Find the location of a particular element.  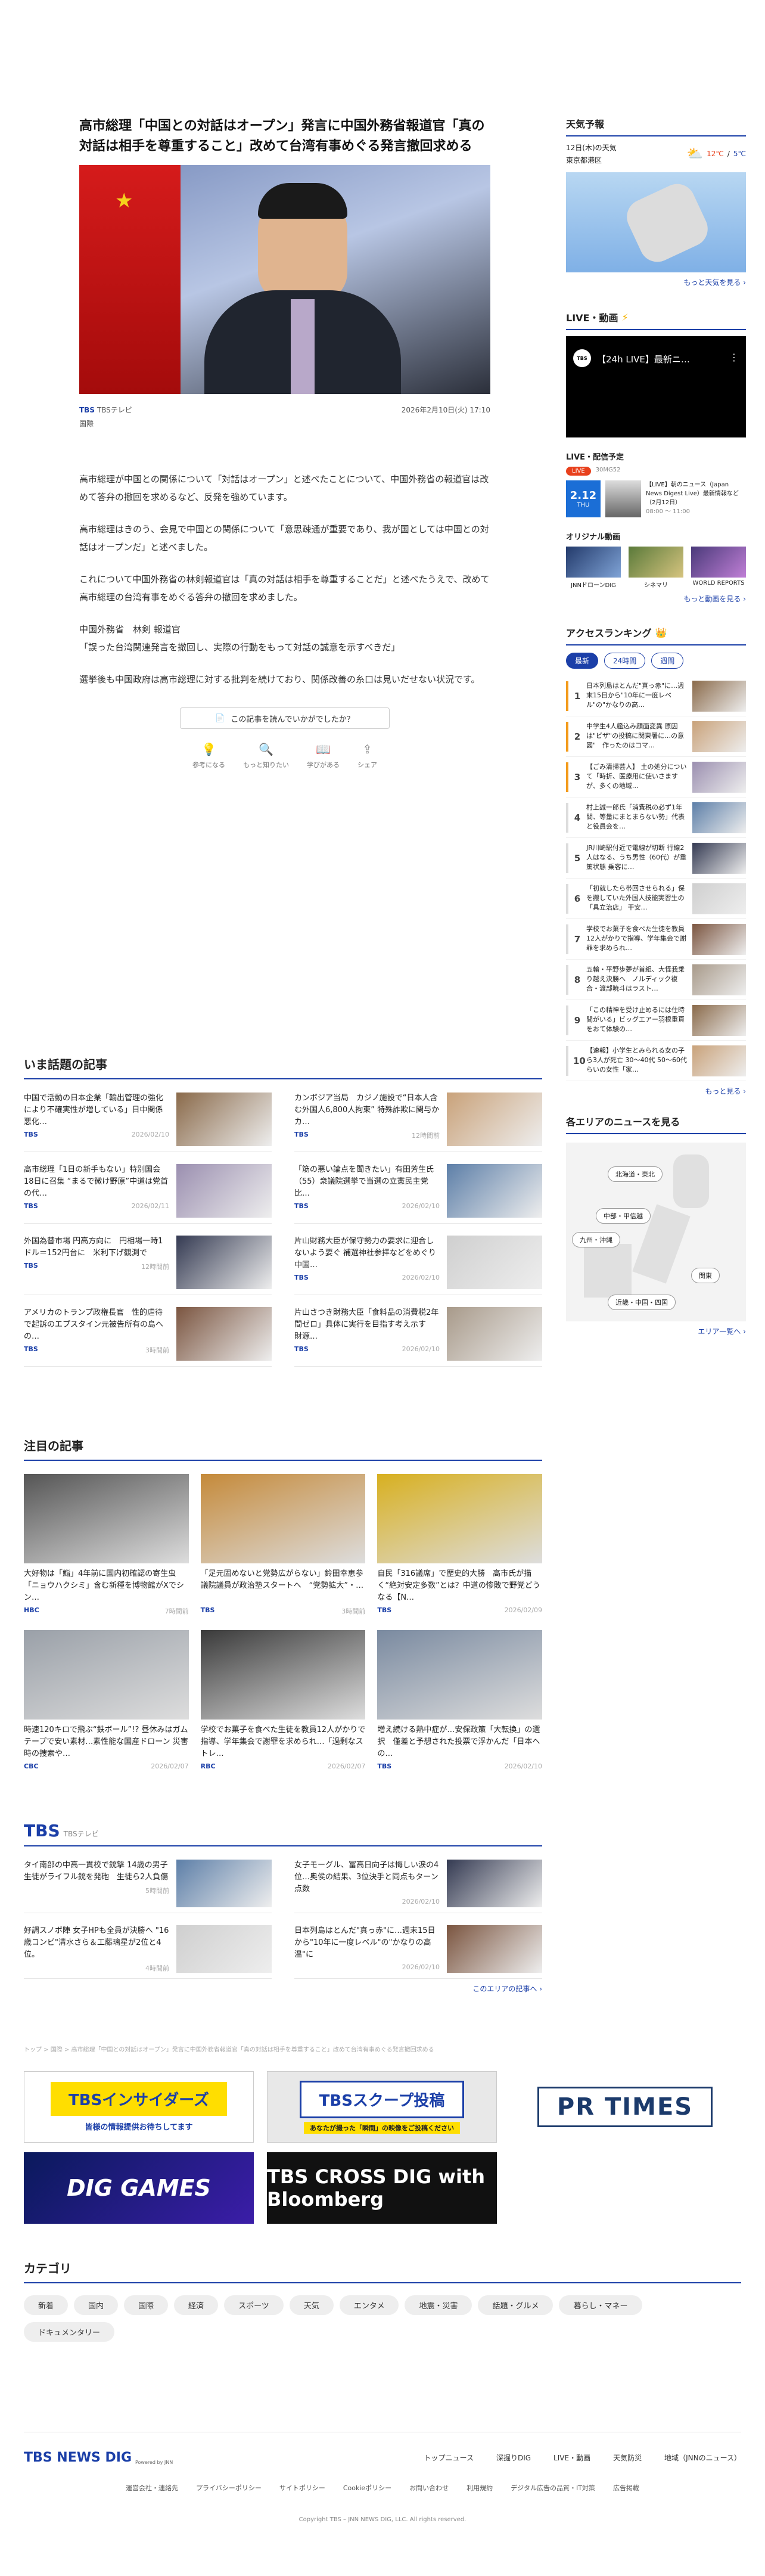

category-chip: スポーツ is located at coordinates (254, 2305).